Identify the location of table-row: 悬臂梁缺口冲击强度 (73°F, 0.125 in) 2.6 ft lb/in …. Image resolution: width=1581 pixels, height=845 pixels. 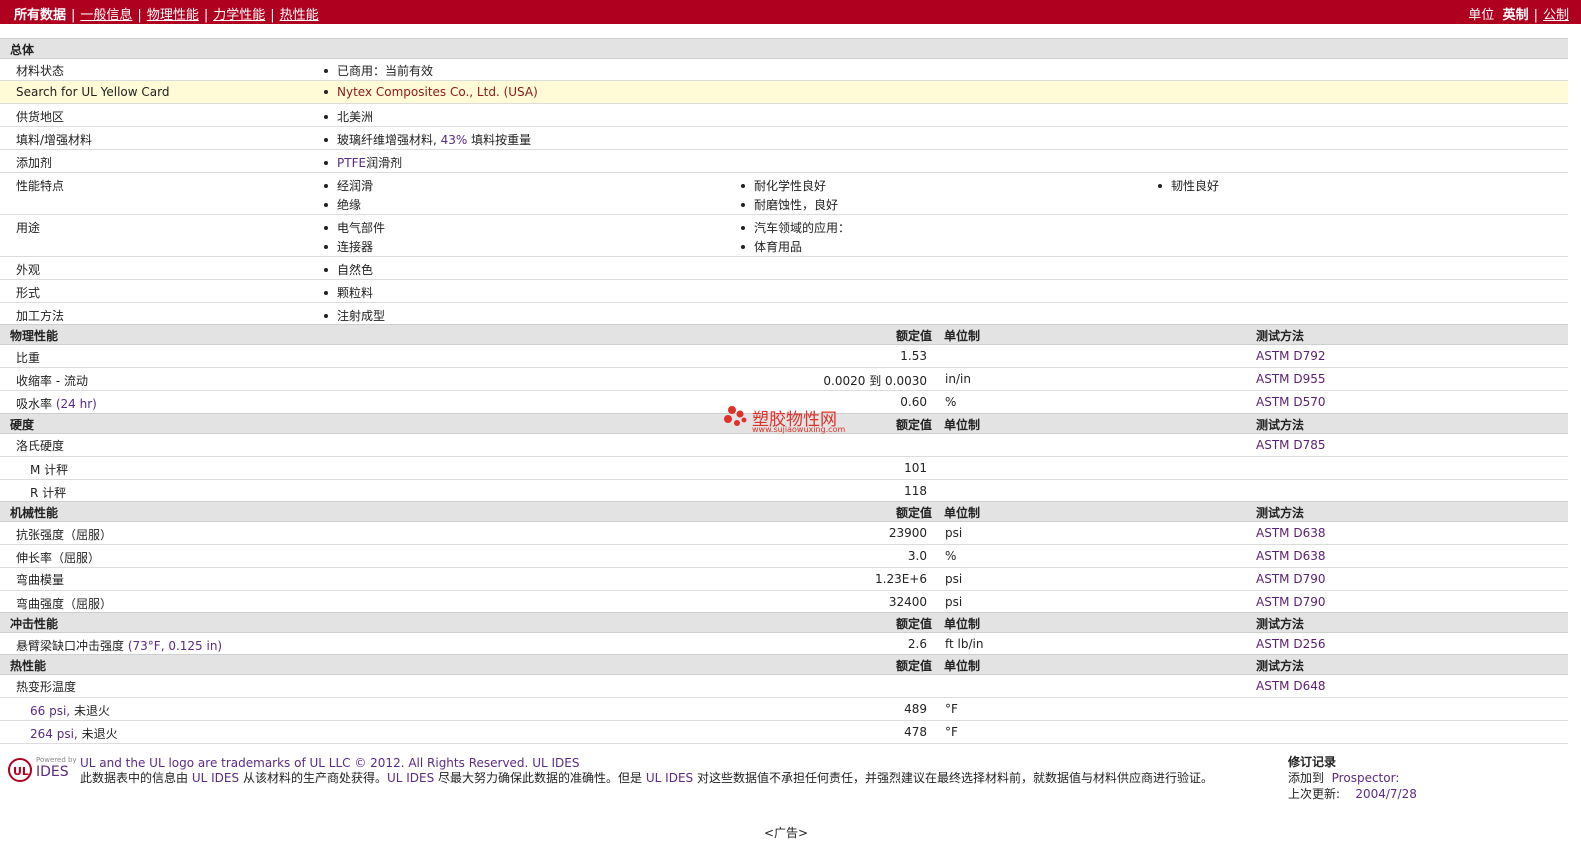
(784, 643).